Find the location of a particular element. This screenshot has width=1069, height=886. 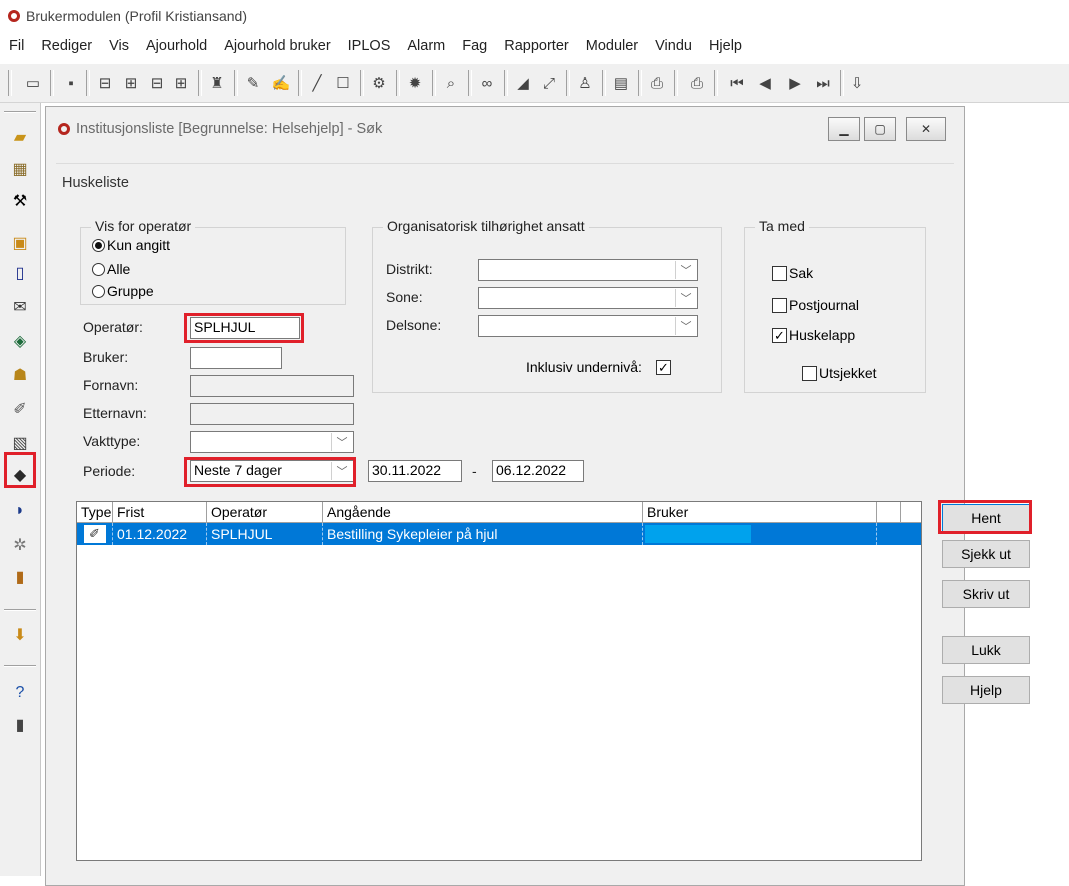

radio-kun-angitt: Kun angitt is located at coordinates (131, 245).